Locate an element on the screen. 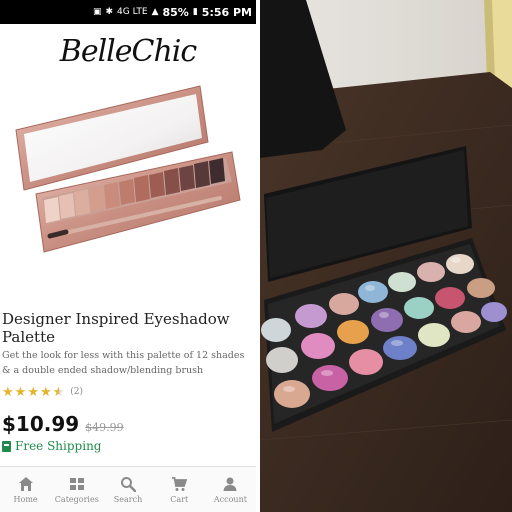 The image size is (512, 512). nav-cart: Cart is located at coordinates (179, 489).